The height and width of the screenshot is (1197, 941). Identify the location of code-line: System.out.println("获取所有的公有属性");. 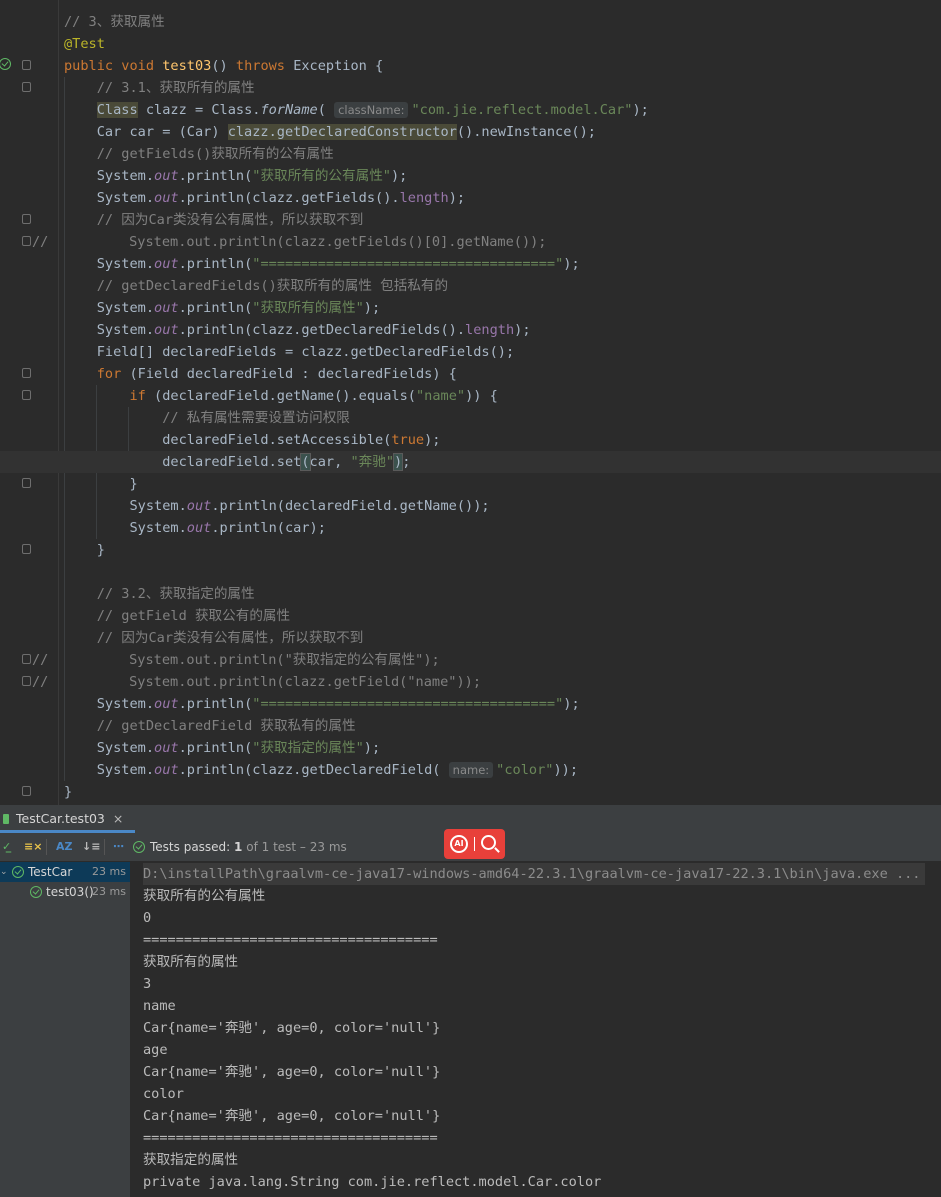
(470, 176).